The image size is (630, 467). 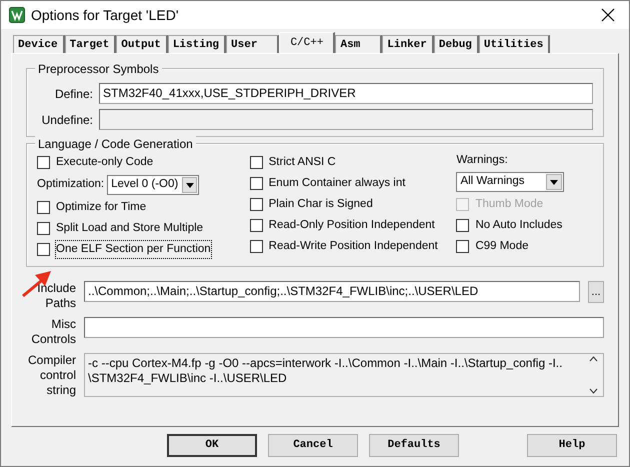 I want to click on tab: C/C++, so click(x=307, y=42).